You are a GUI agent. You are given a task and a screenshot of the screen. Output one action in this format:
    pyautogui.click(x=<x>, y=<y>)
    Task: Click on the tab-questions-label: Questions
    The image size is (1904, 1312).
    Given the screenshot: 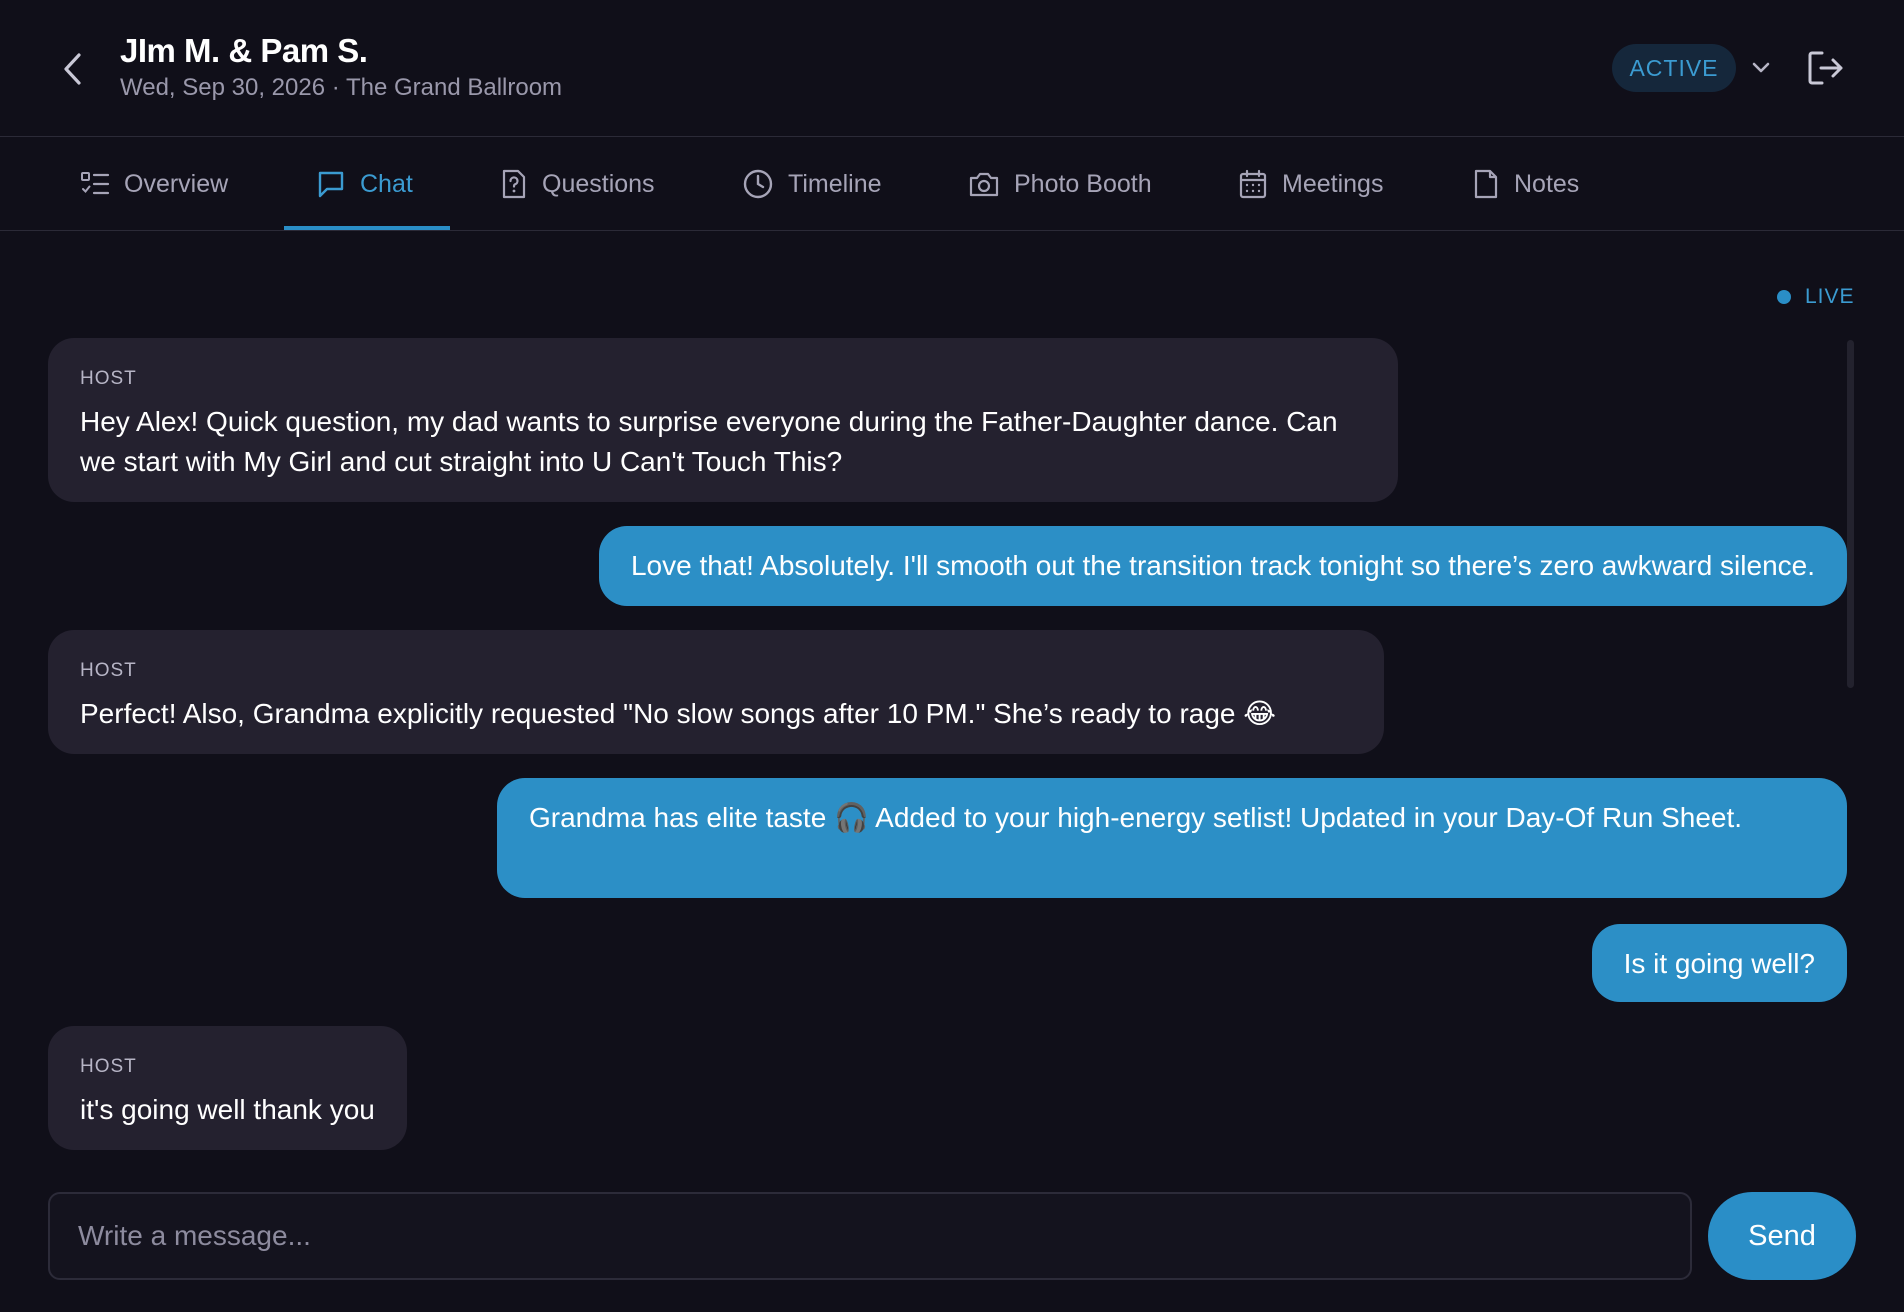 What is the action you would take?
    pyautogui.click(x=598, y=183)
    